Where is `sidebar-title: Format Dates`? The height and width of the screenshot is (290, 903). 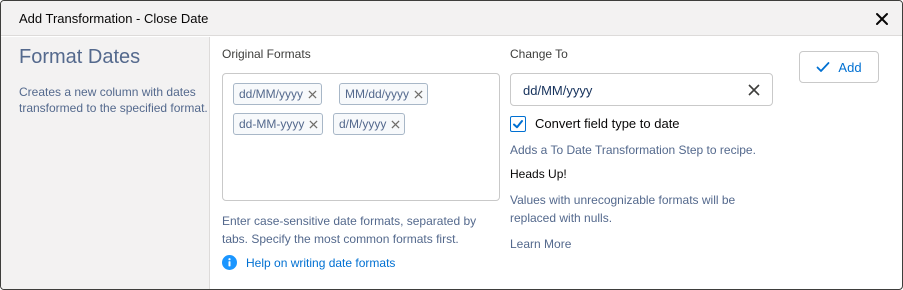
sidebar-title: Format Dates is located at coordinates (80, 57).